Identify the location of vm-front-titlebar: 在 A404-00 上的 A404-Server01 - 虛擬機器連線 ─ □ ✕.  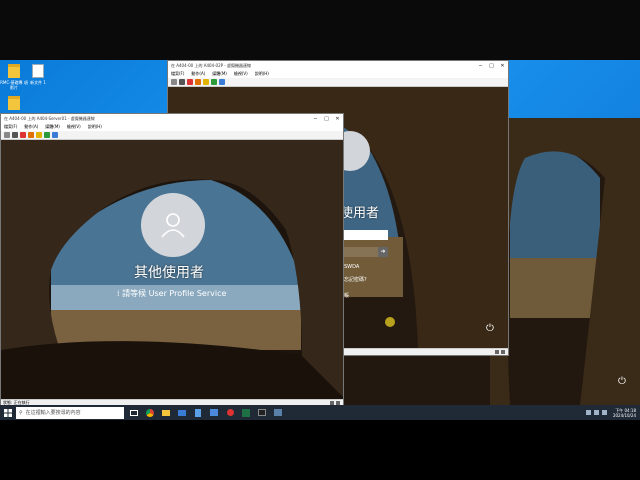
(172, 118).